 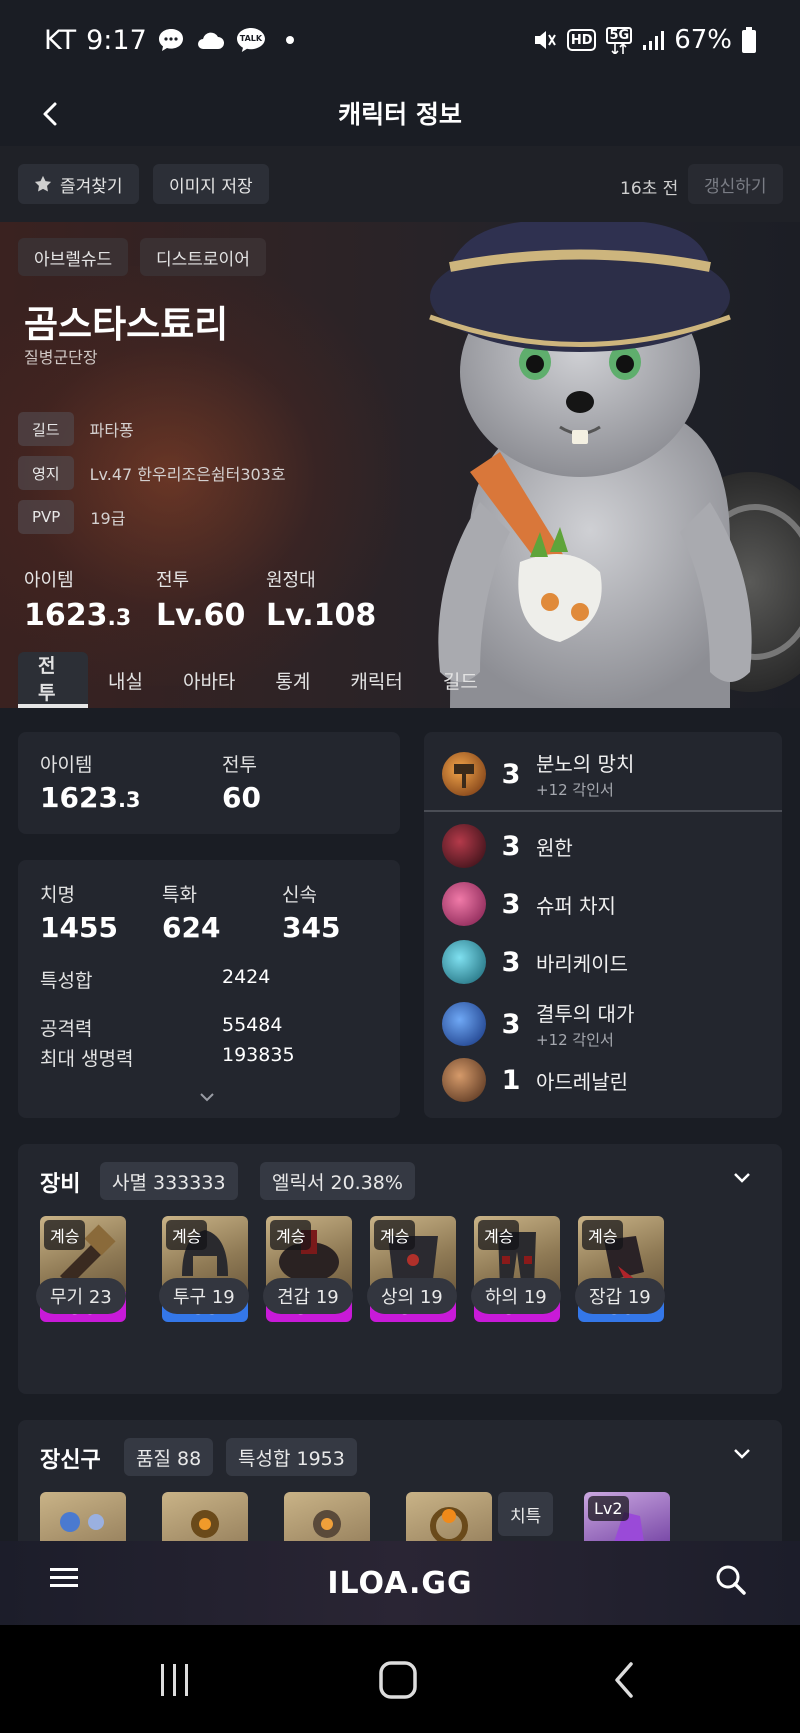 I want to click on server-tag: 아브렐슈드, so click(x=73, y=257).